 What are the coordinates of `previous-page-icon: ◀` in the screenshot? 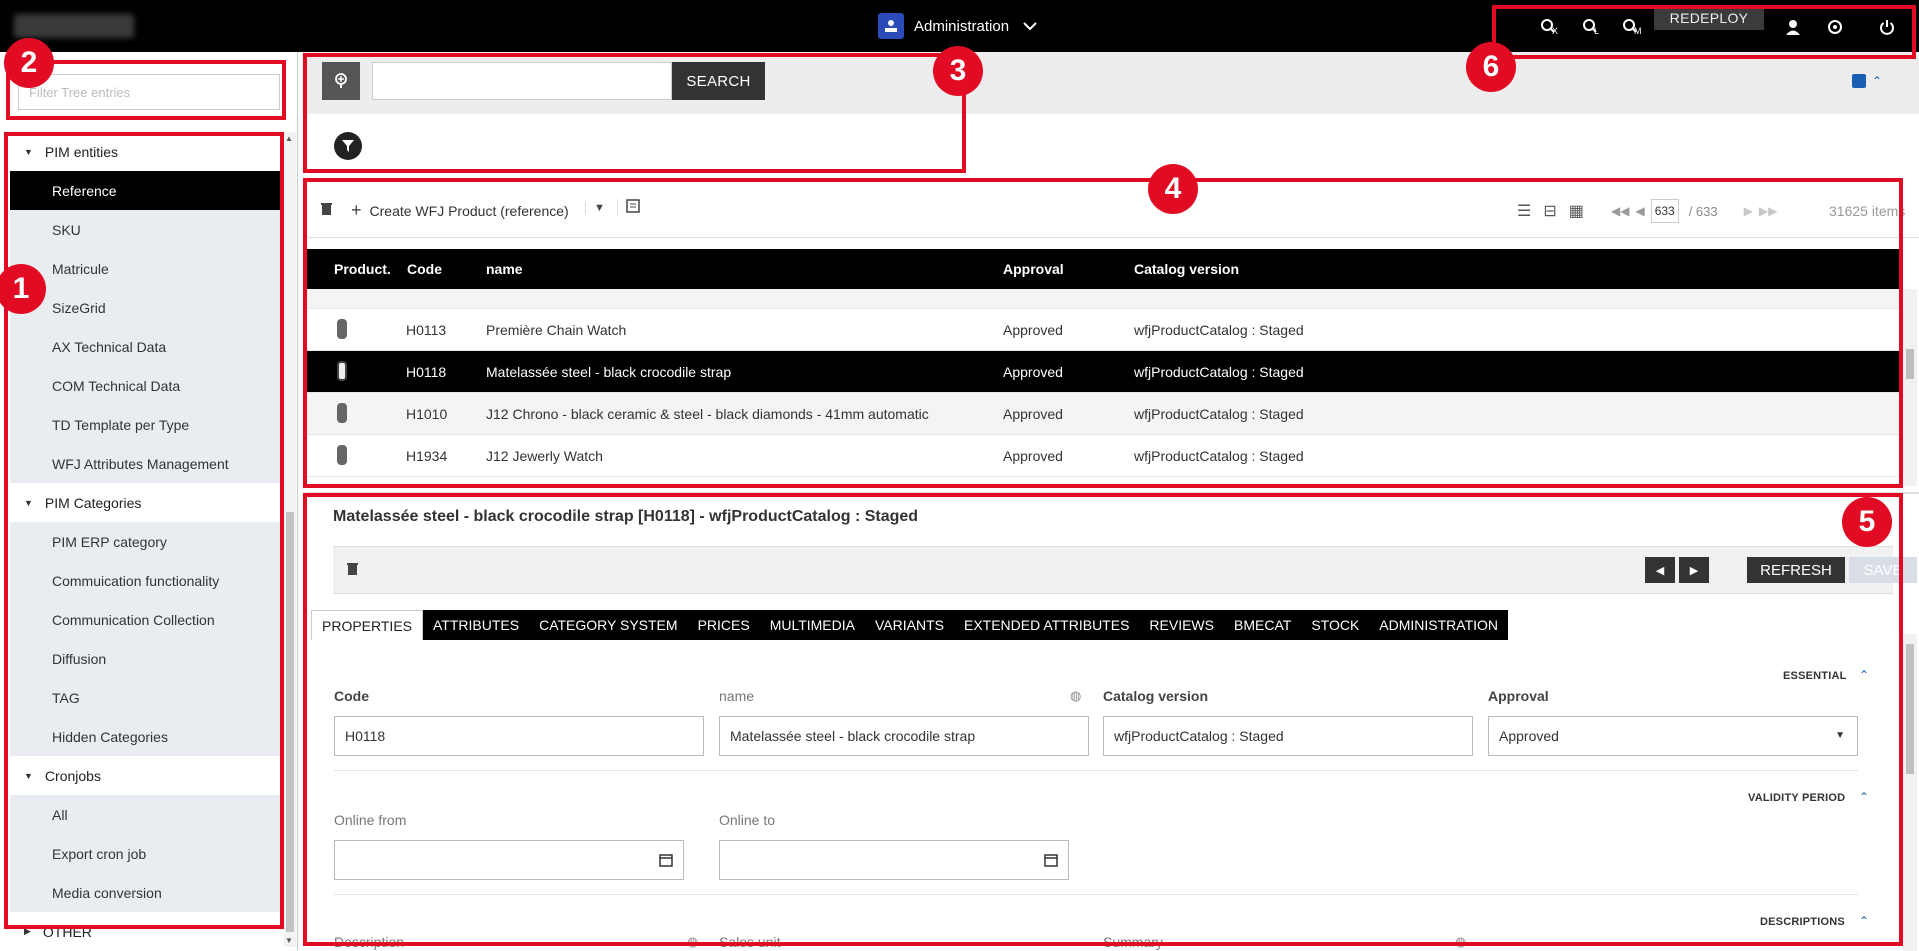 It's located at (1639, 211).